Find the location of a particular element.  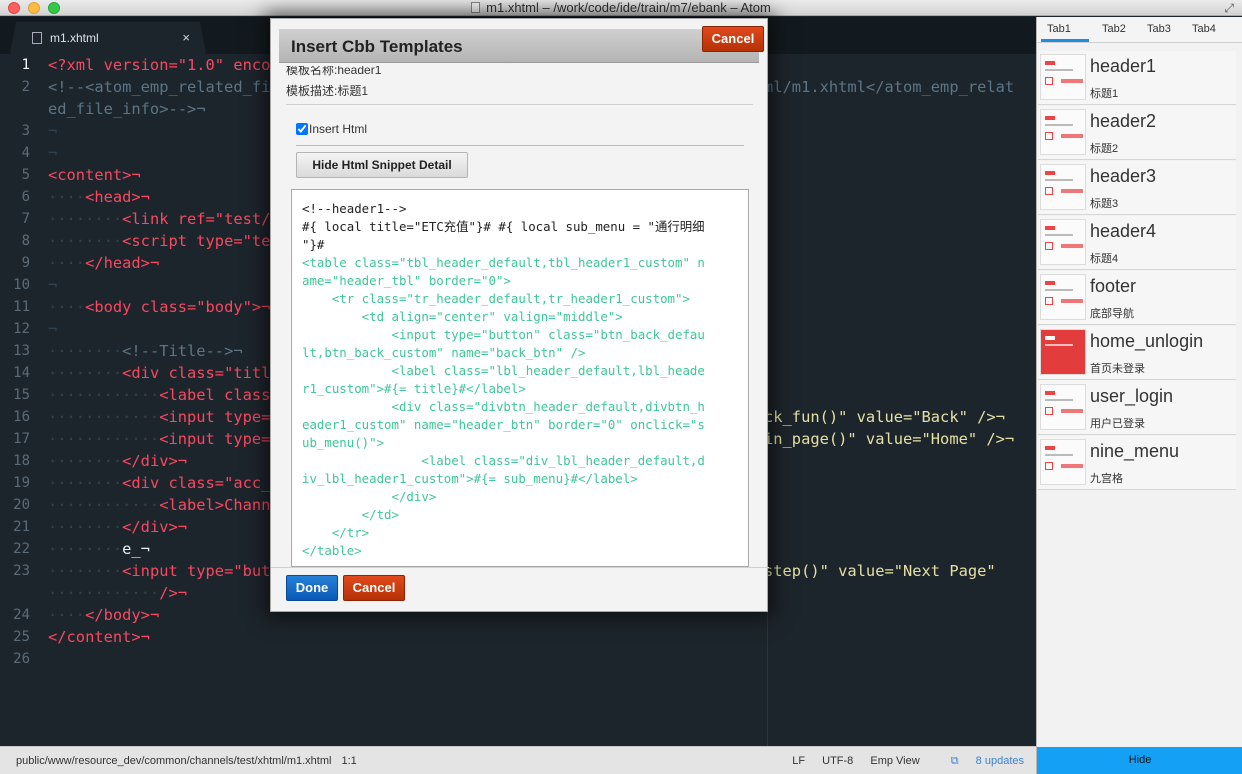

template-item-header4: header4 标题4 is located at coordinates (1137, 243).